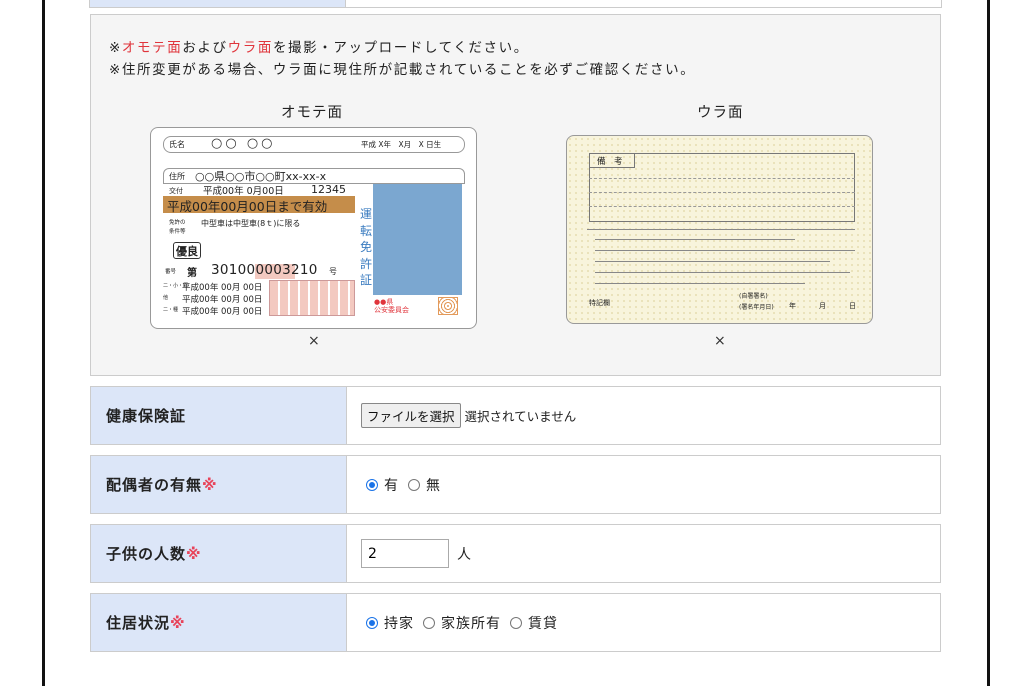  Describe the element at coordinates (515, 4) in the screenshot. I see `previous-form-row` at that location.